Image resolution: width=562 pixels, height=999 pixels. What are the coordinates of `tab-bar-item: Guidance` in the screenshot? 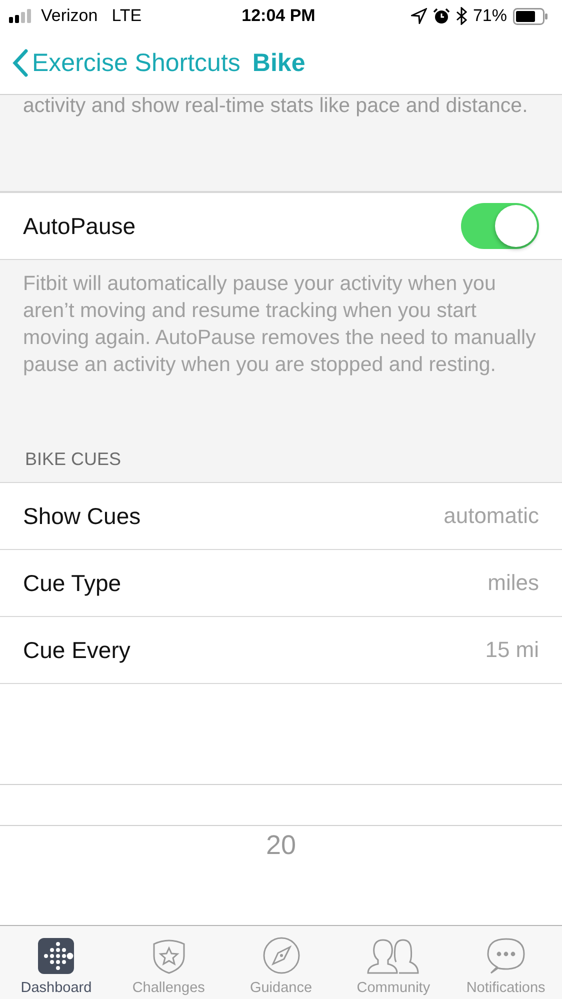 It's located at (281, 962).